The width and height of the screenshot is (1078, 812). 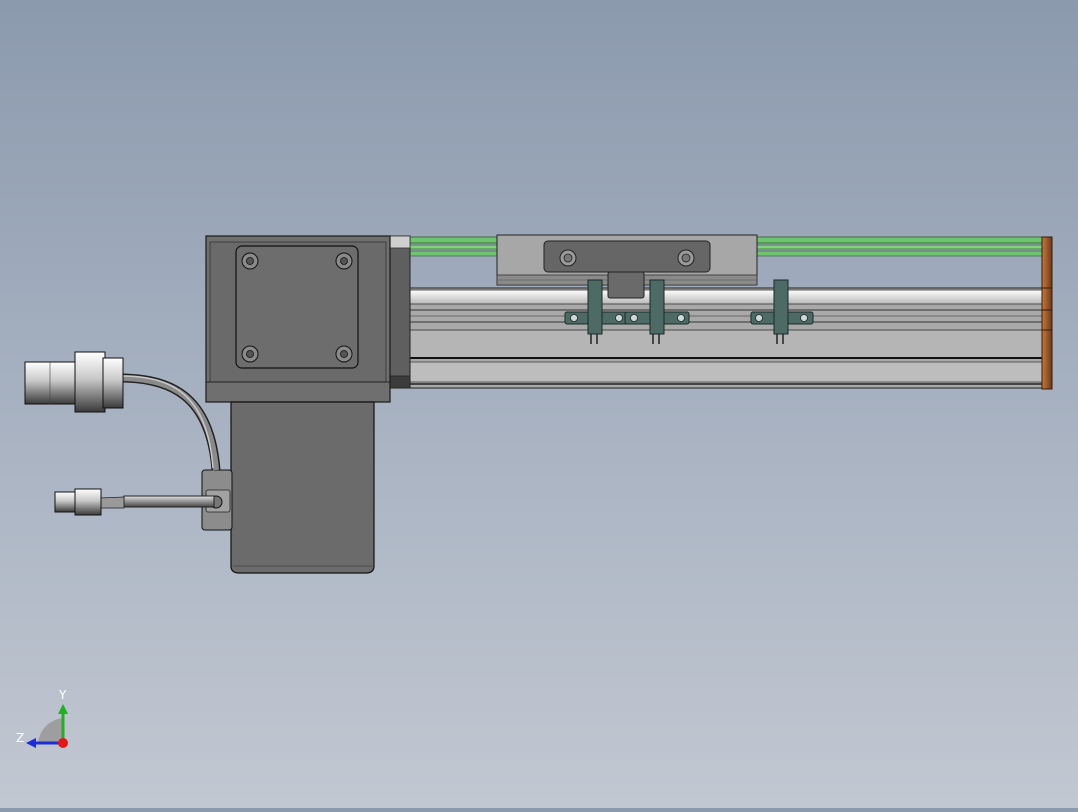 I want to click on motor-body, so click(x=302, y=487).